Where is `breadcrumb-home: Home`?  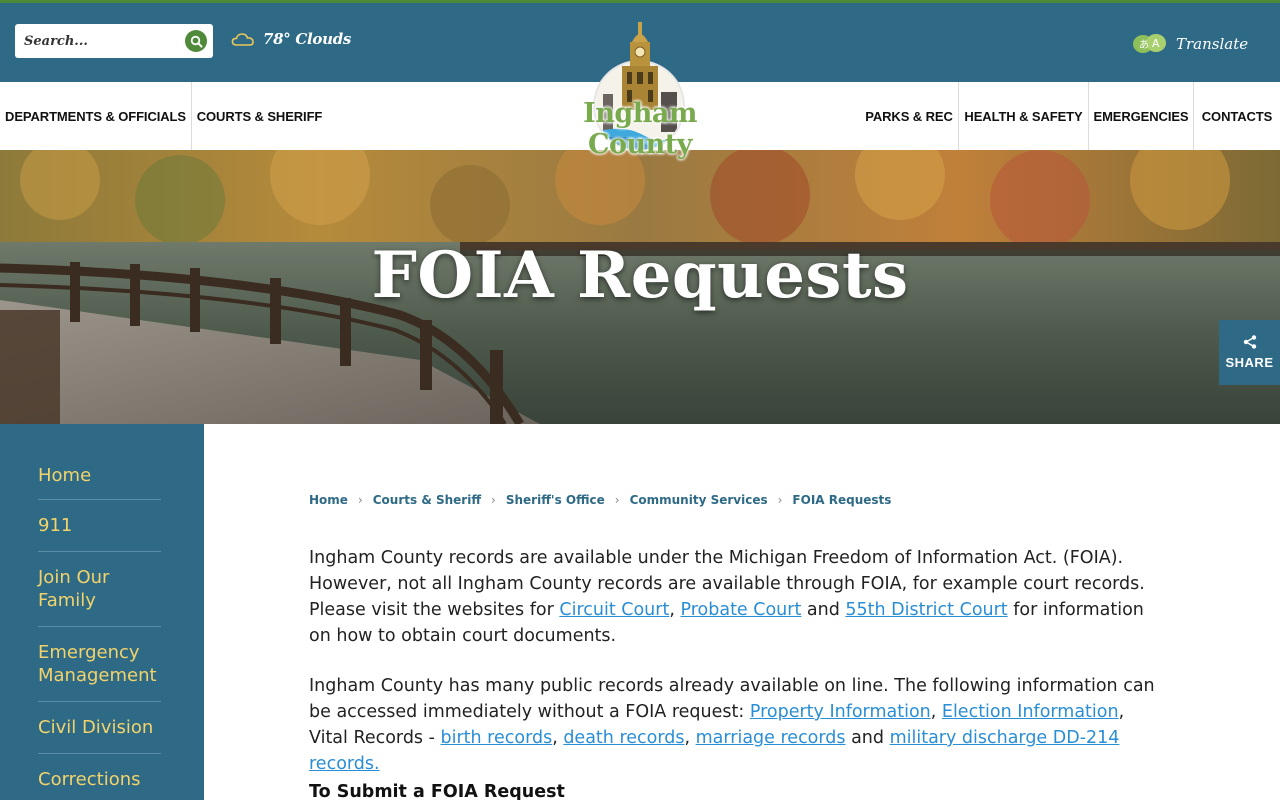 breadcrumb-home: Home is located at coordinates (328, 500).